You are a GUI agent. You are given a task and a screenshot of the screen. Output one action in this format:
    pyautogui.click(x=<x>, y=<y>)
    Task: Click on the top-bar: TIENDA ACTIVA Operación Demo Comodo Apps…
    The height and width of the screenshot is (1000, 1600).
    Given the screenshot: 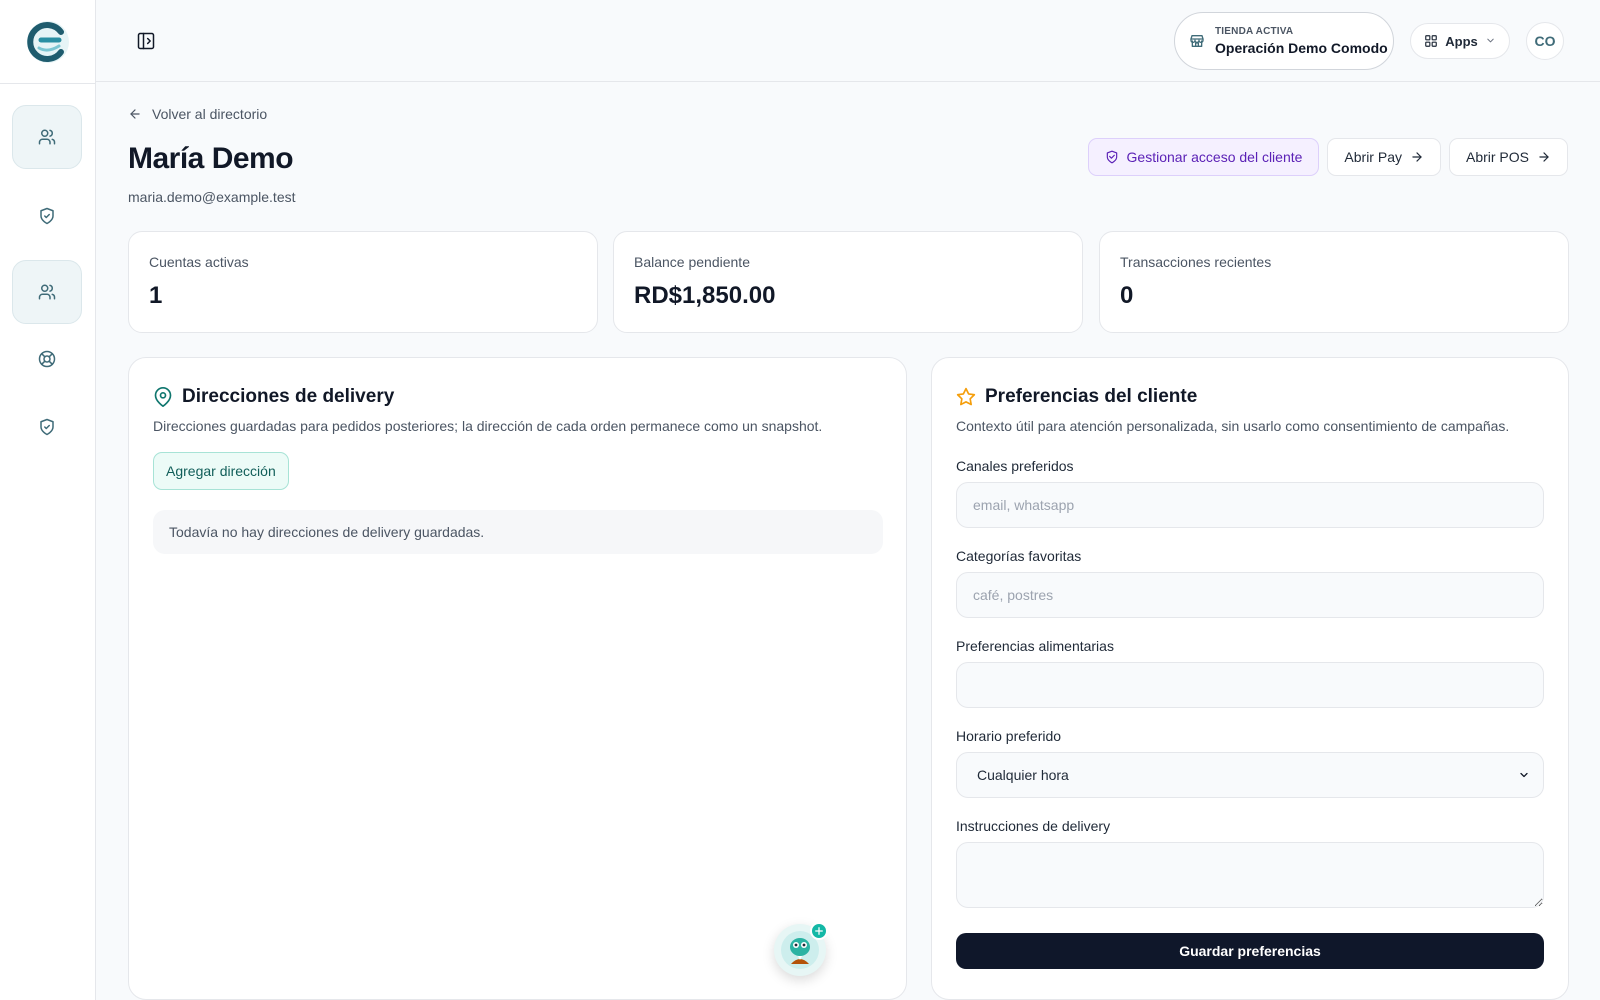 What is the action you would take?
    pyautogui.click(x=848, y=41)
    